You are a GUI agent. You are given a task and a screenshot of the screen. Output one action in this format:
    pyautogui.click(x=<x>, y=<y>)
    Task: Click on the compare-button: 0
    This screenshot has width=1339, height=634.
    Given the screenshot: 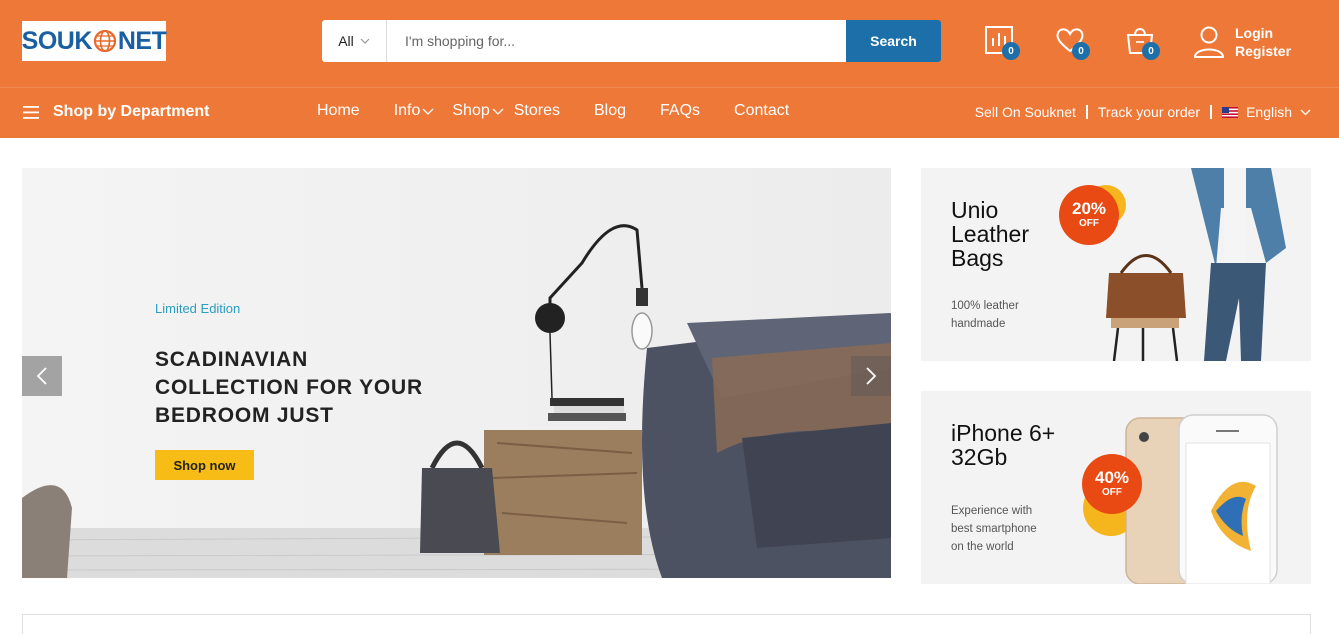 What is the action you would take?
    pyautogui.click(x=1002, y=42)
    